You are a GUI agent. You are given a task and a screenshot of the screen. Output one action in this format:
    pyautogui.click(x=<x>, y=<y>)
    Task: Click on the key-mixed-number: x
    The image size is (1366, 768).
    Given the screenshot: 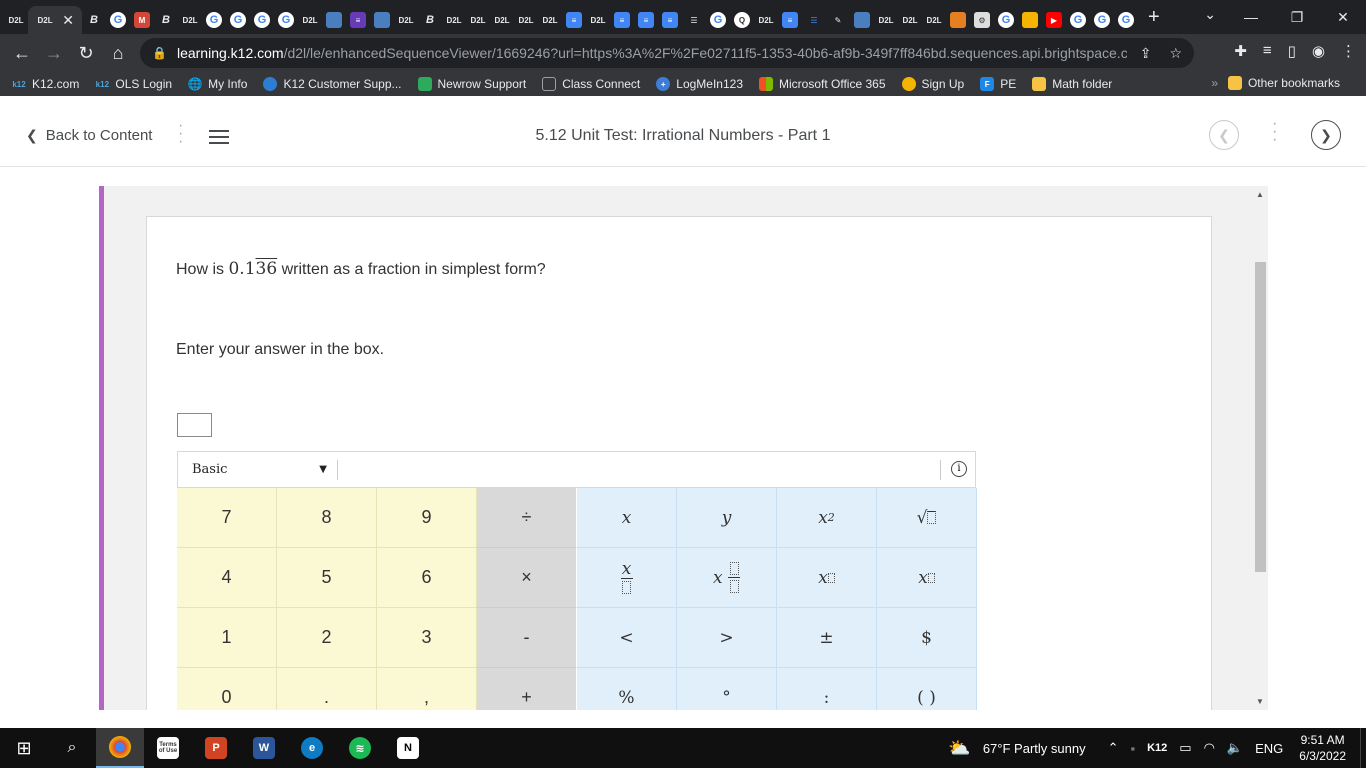 What is the action you would take?
    pyautogui.click(x=727, y=578)
    